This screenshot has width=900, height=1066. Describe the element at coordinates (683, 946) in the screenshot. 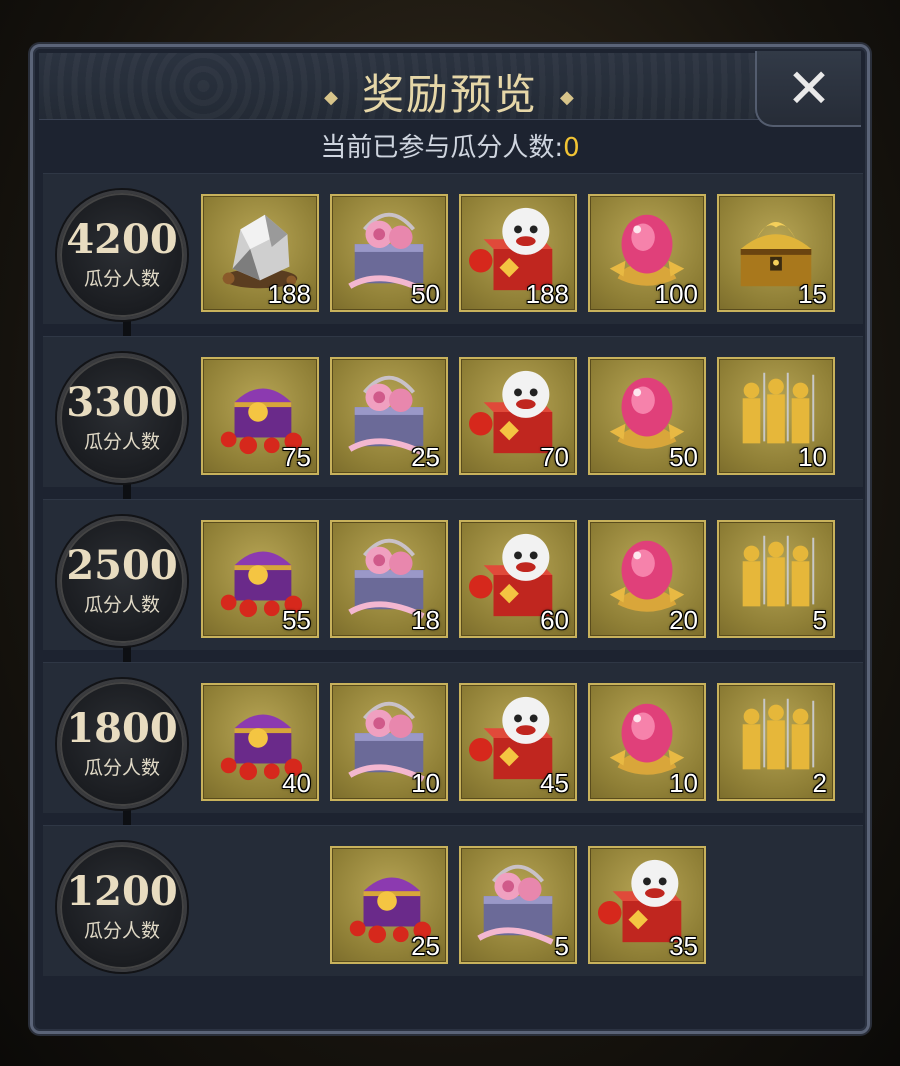

I see `reward-quantity: 35` at that location.